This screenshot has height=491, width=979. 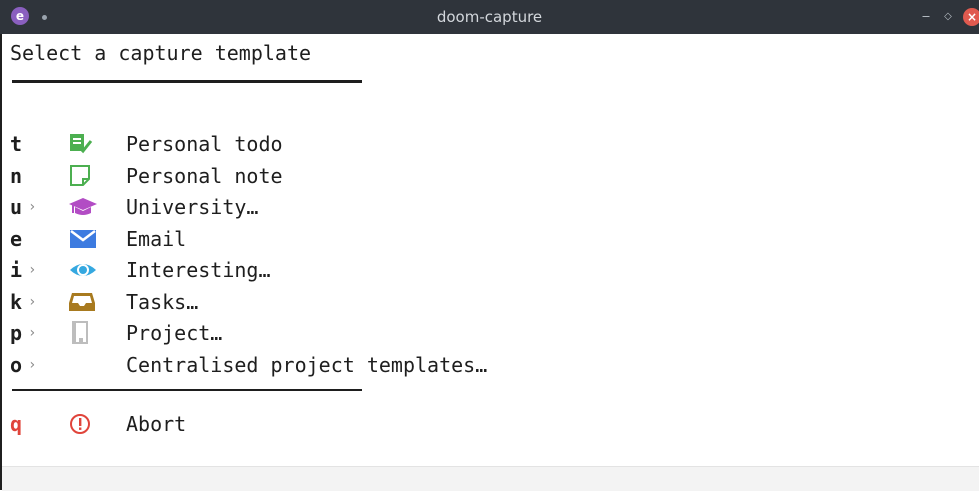 I want to click on close-button: ×, so click(x=971, y=17).